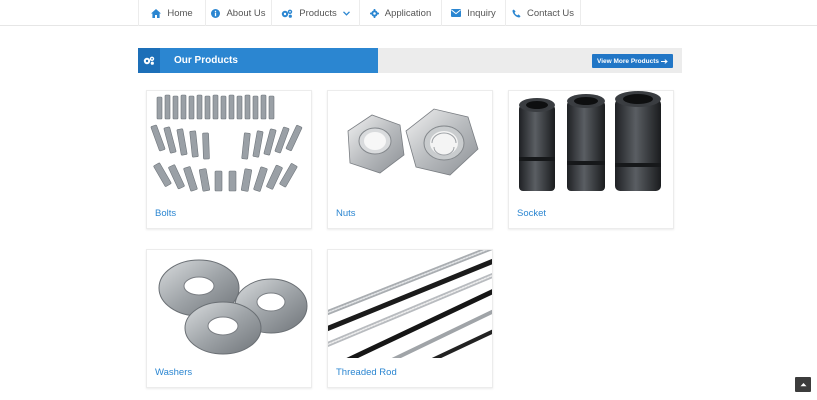  I want to click on section-icon-box, so click(149, 60).